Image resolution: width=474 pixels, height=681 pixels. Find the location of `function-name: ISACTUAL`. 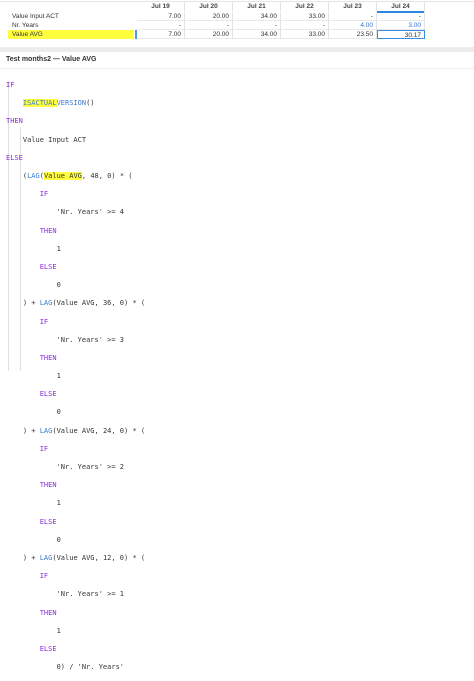

function-name: ISACTUAL is located at coordinates (39, 103).